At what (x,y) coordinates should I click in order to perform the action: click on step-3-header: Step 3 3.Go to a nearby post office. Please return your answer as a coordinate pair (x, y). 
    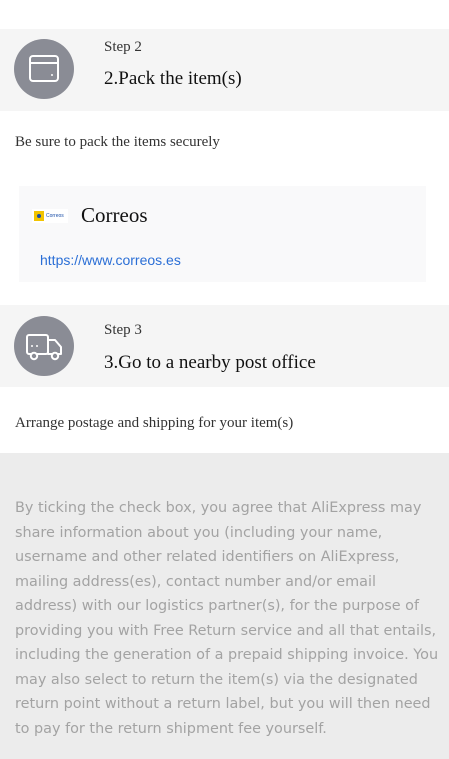
    Looking at the image, I should click on (224, 346).